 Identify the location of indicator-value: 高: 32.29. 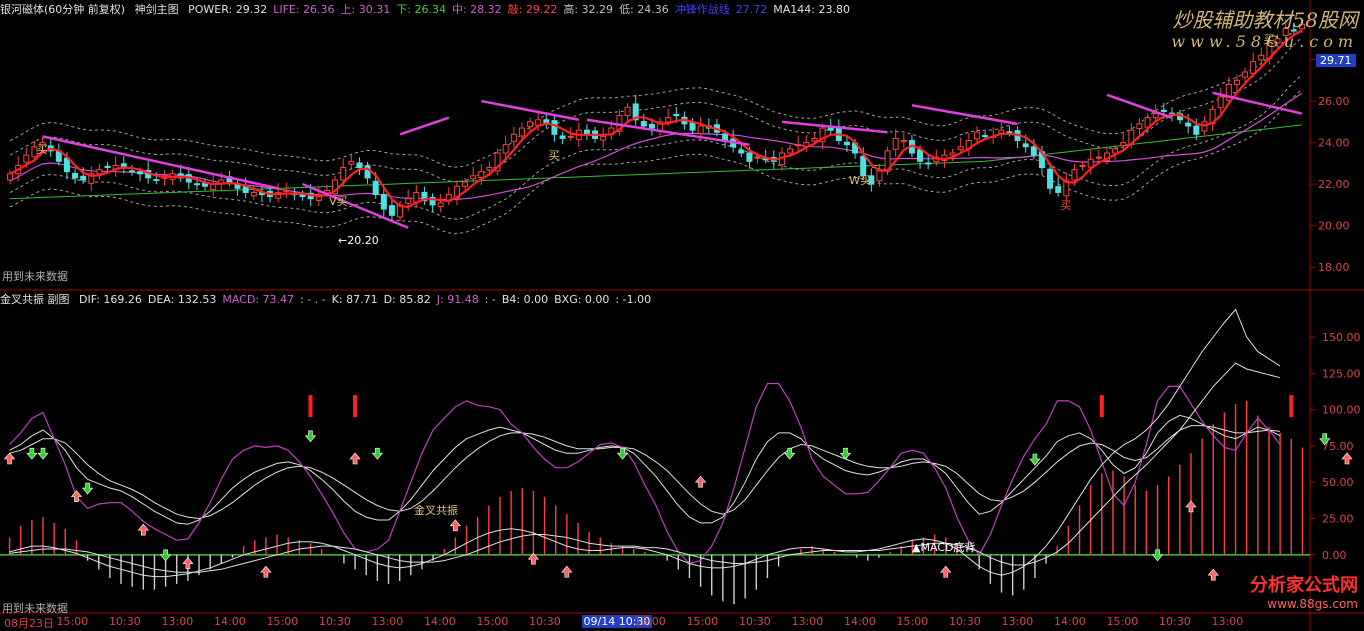
(588, 9).